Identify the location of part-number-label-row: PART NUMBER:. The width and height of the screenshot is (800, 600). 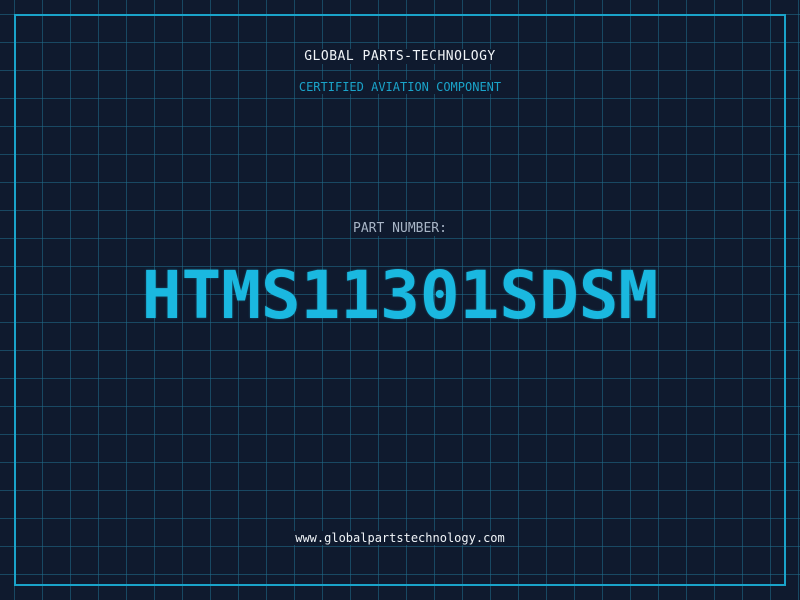
(400, 228).